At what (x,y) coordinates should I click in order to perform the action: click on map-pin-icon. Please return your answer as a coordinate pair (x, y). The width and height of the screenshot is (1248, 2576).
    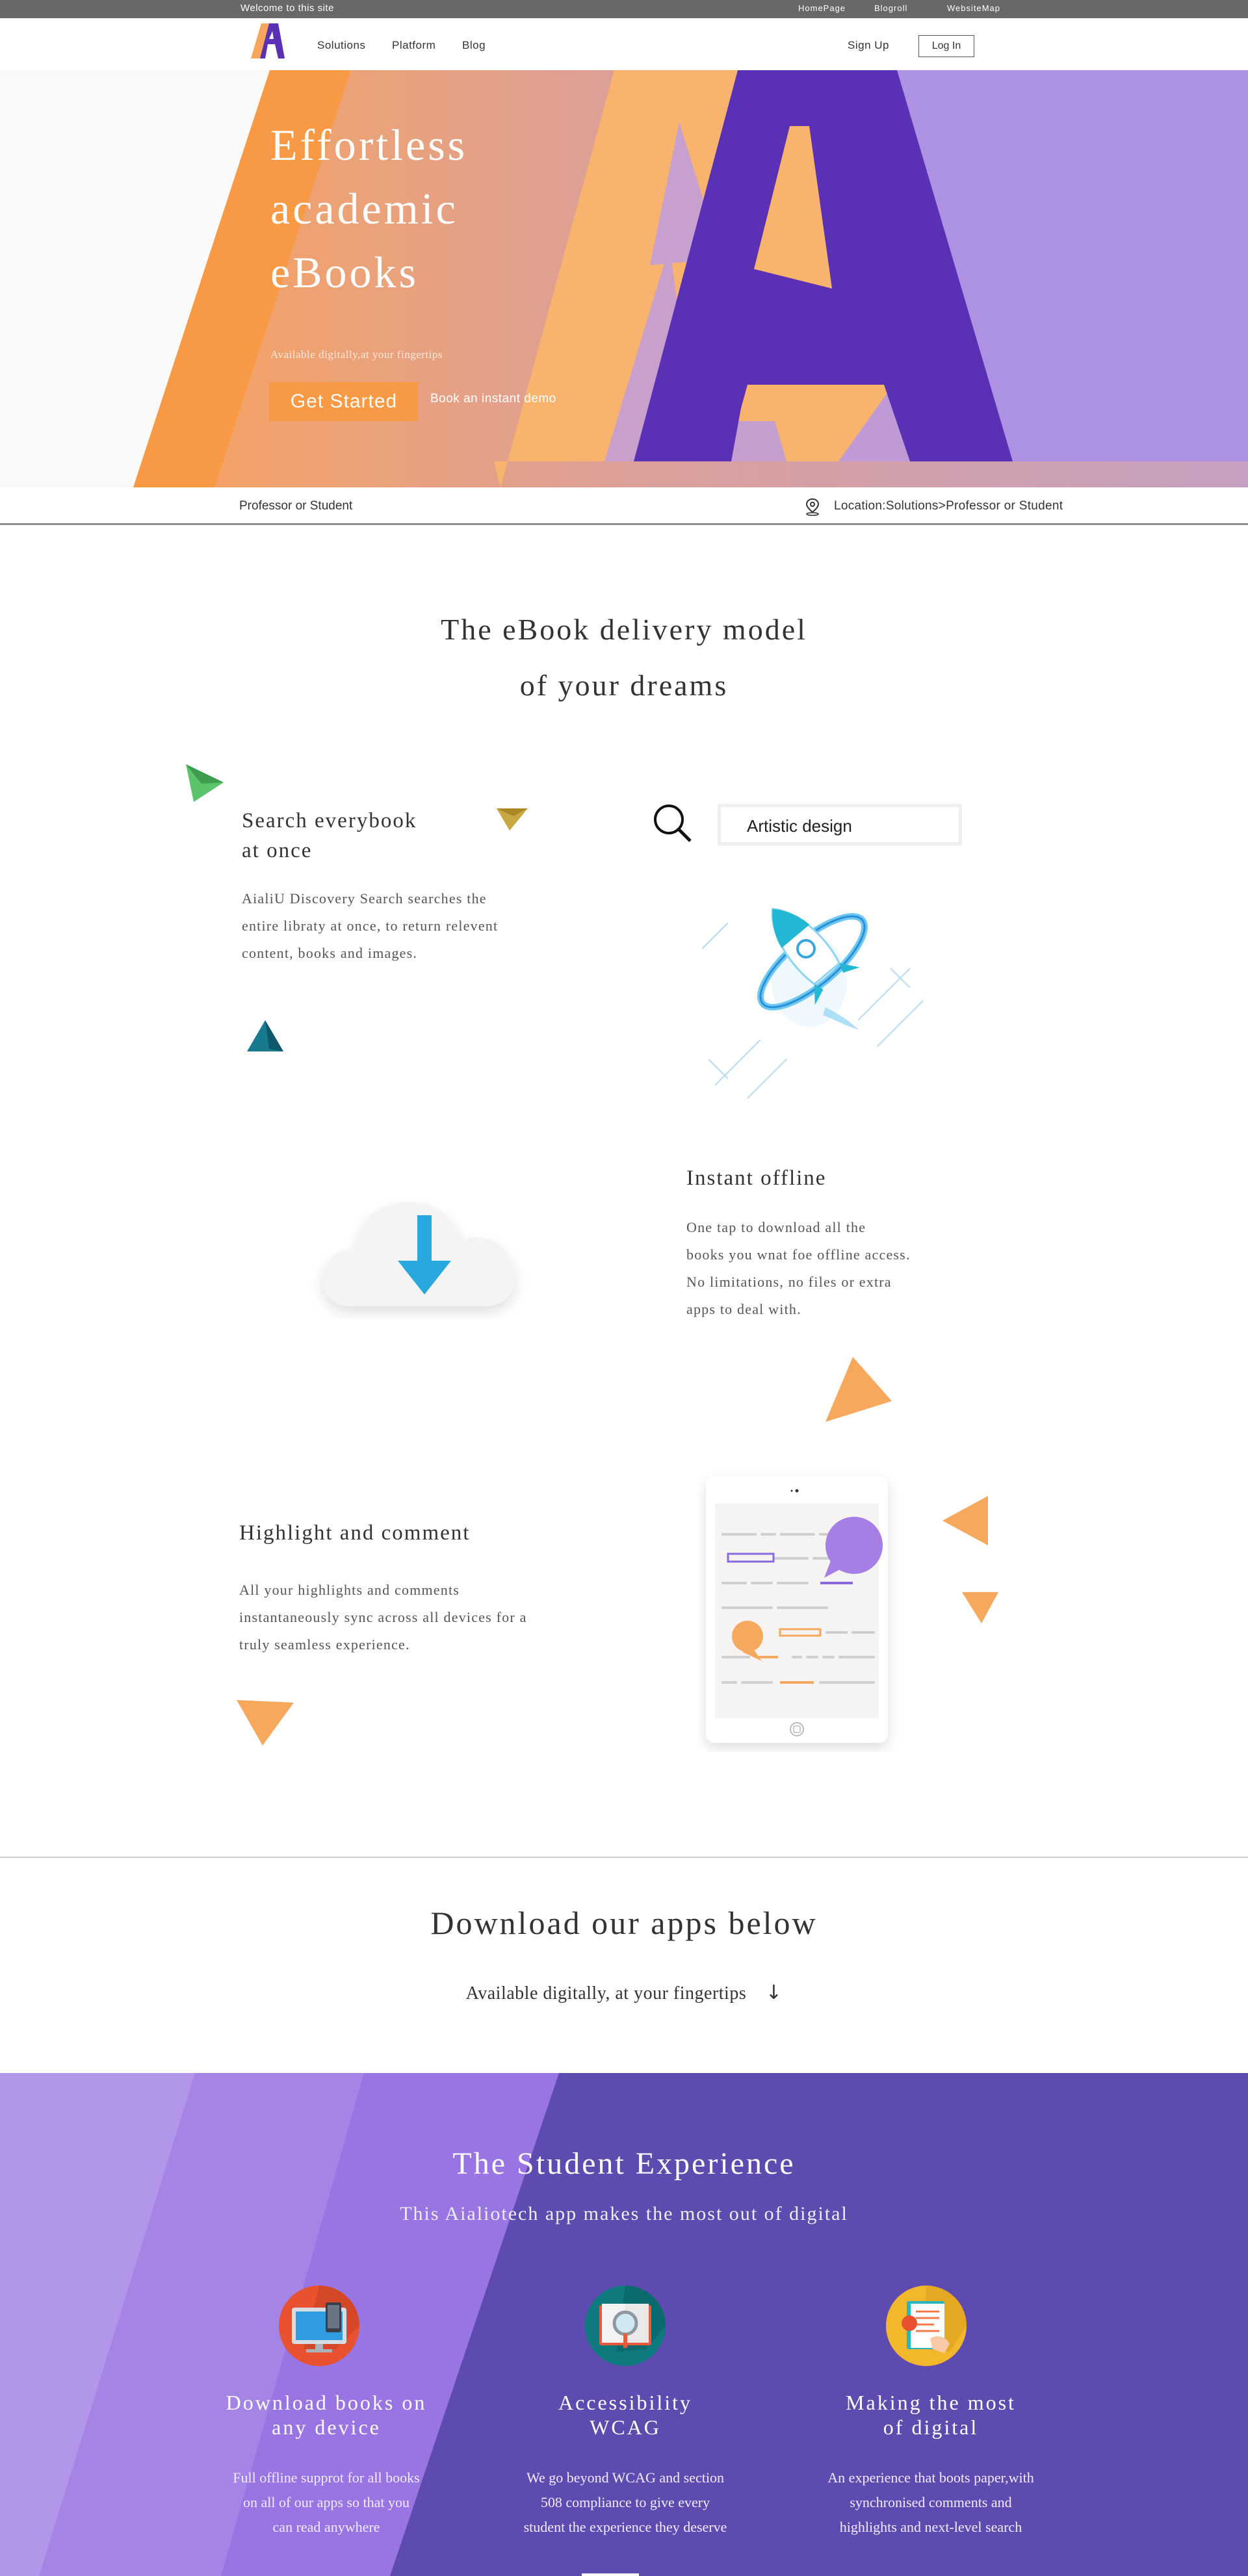
    Looking at the image, I should click on (812, 507).